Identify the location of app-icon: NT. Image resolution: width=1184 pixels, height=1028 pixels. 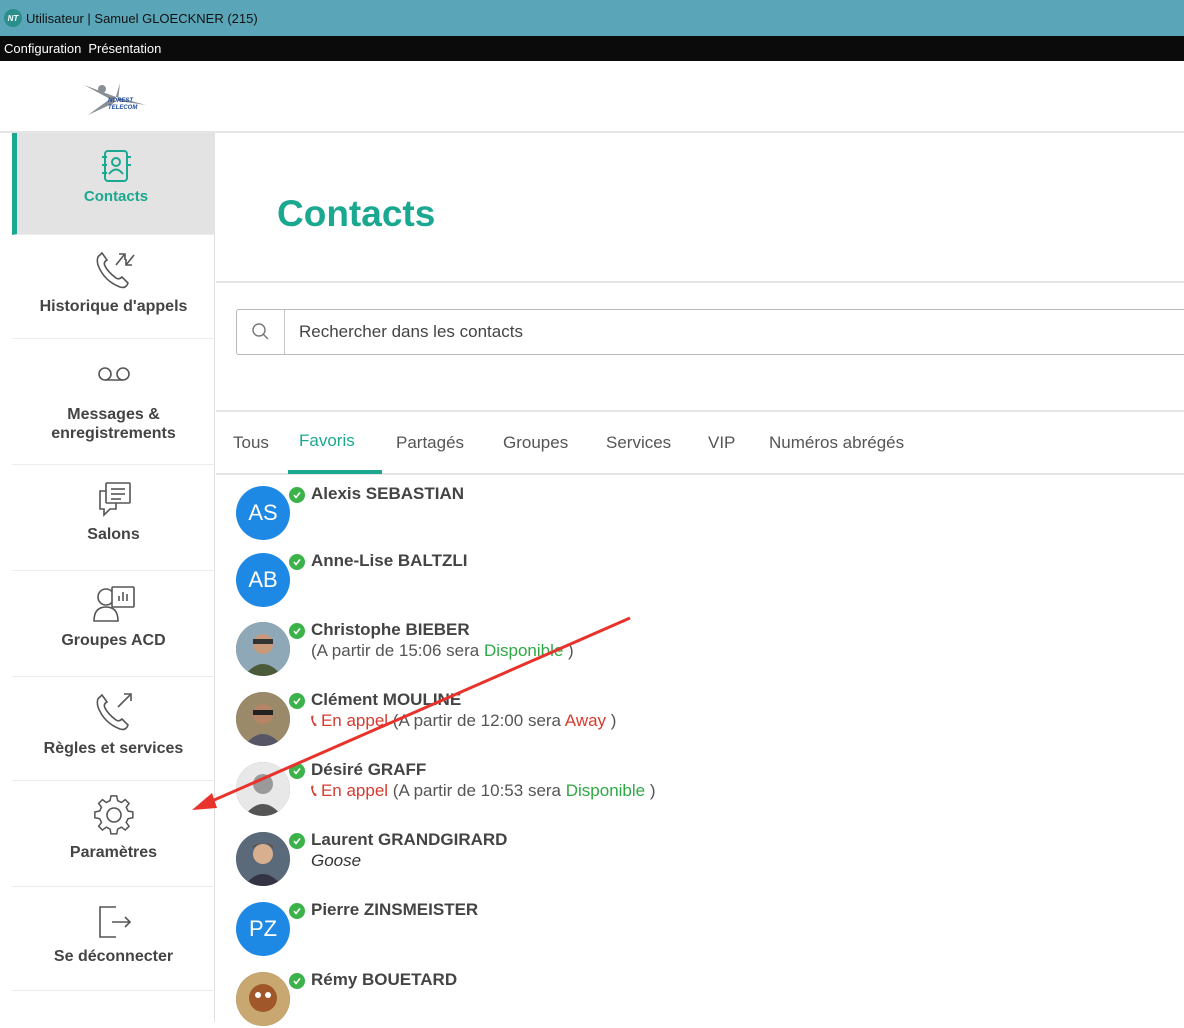
(13, 18).